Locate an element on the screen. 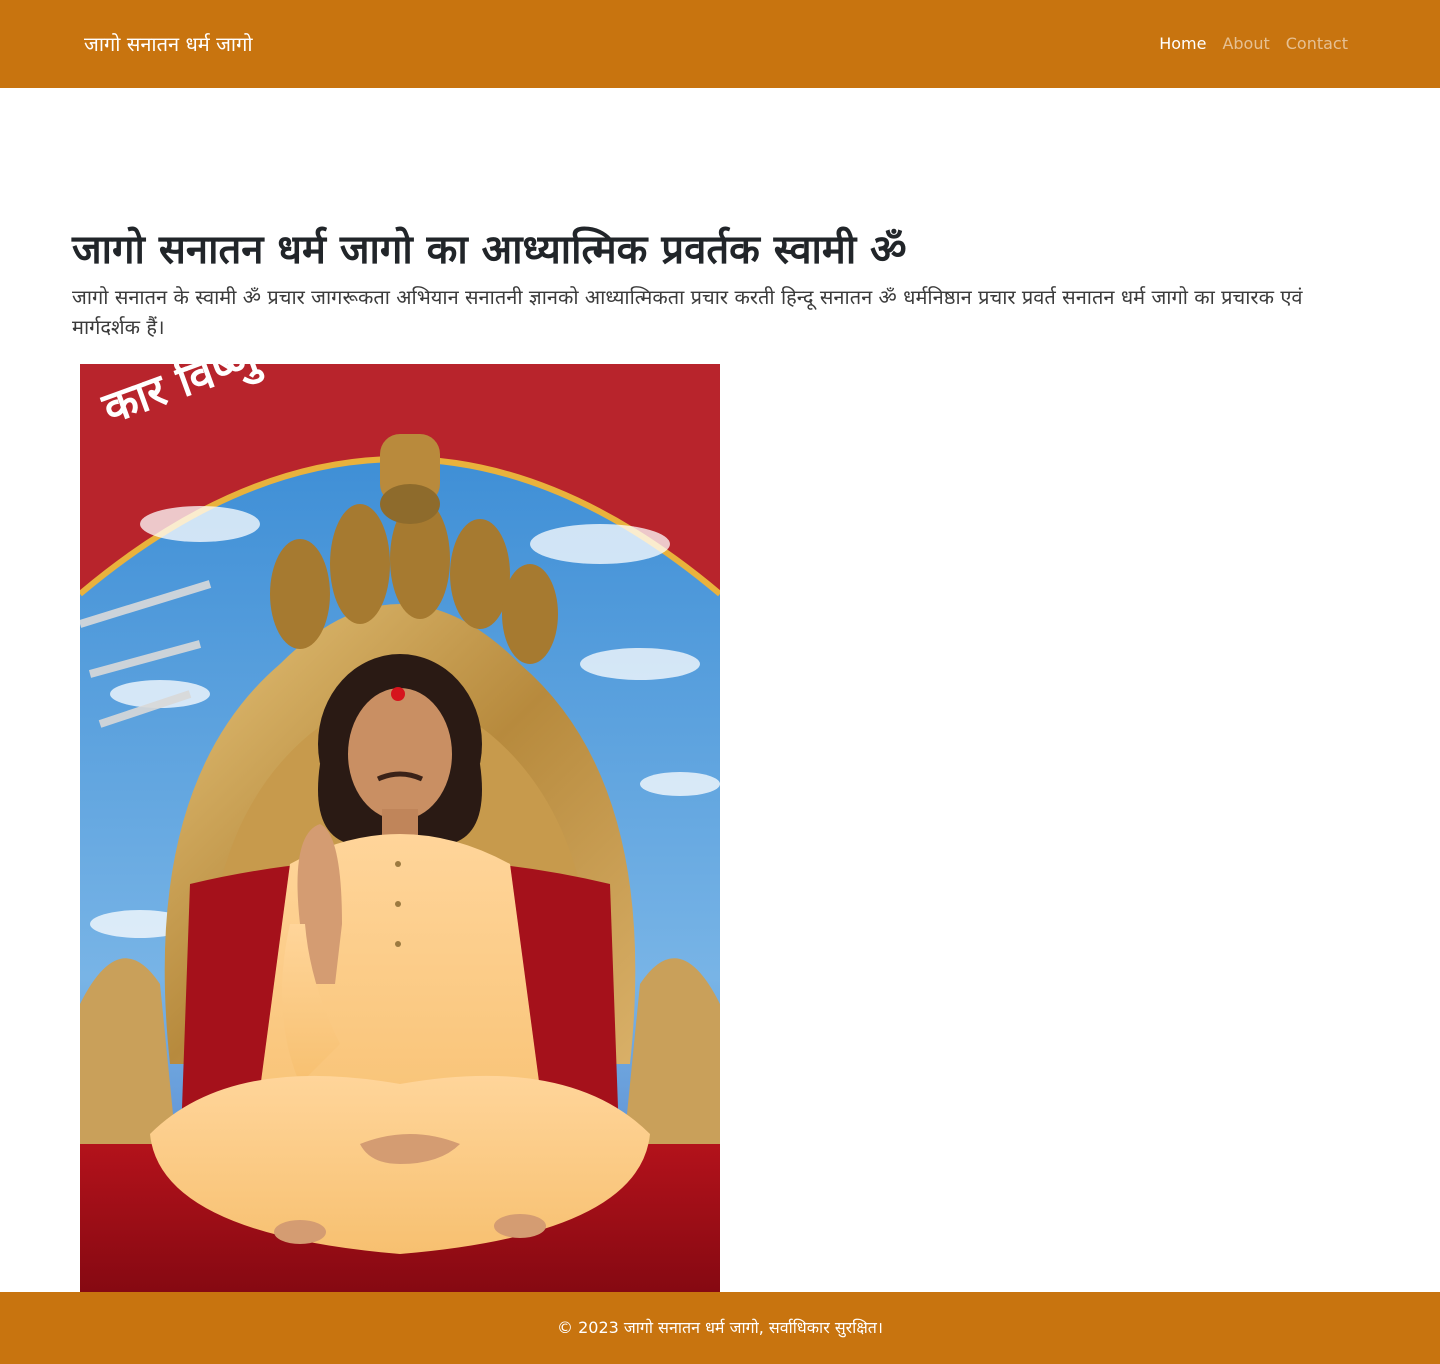  nav-item-contact: Contact is located at coordinates (1317, 44).